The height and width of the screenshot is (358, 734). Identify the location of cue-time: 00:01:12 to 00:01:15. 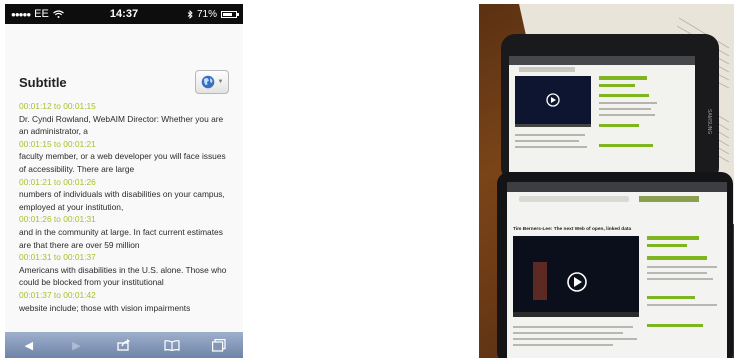
(57, 106).